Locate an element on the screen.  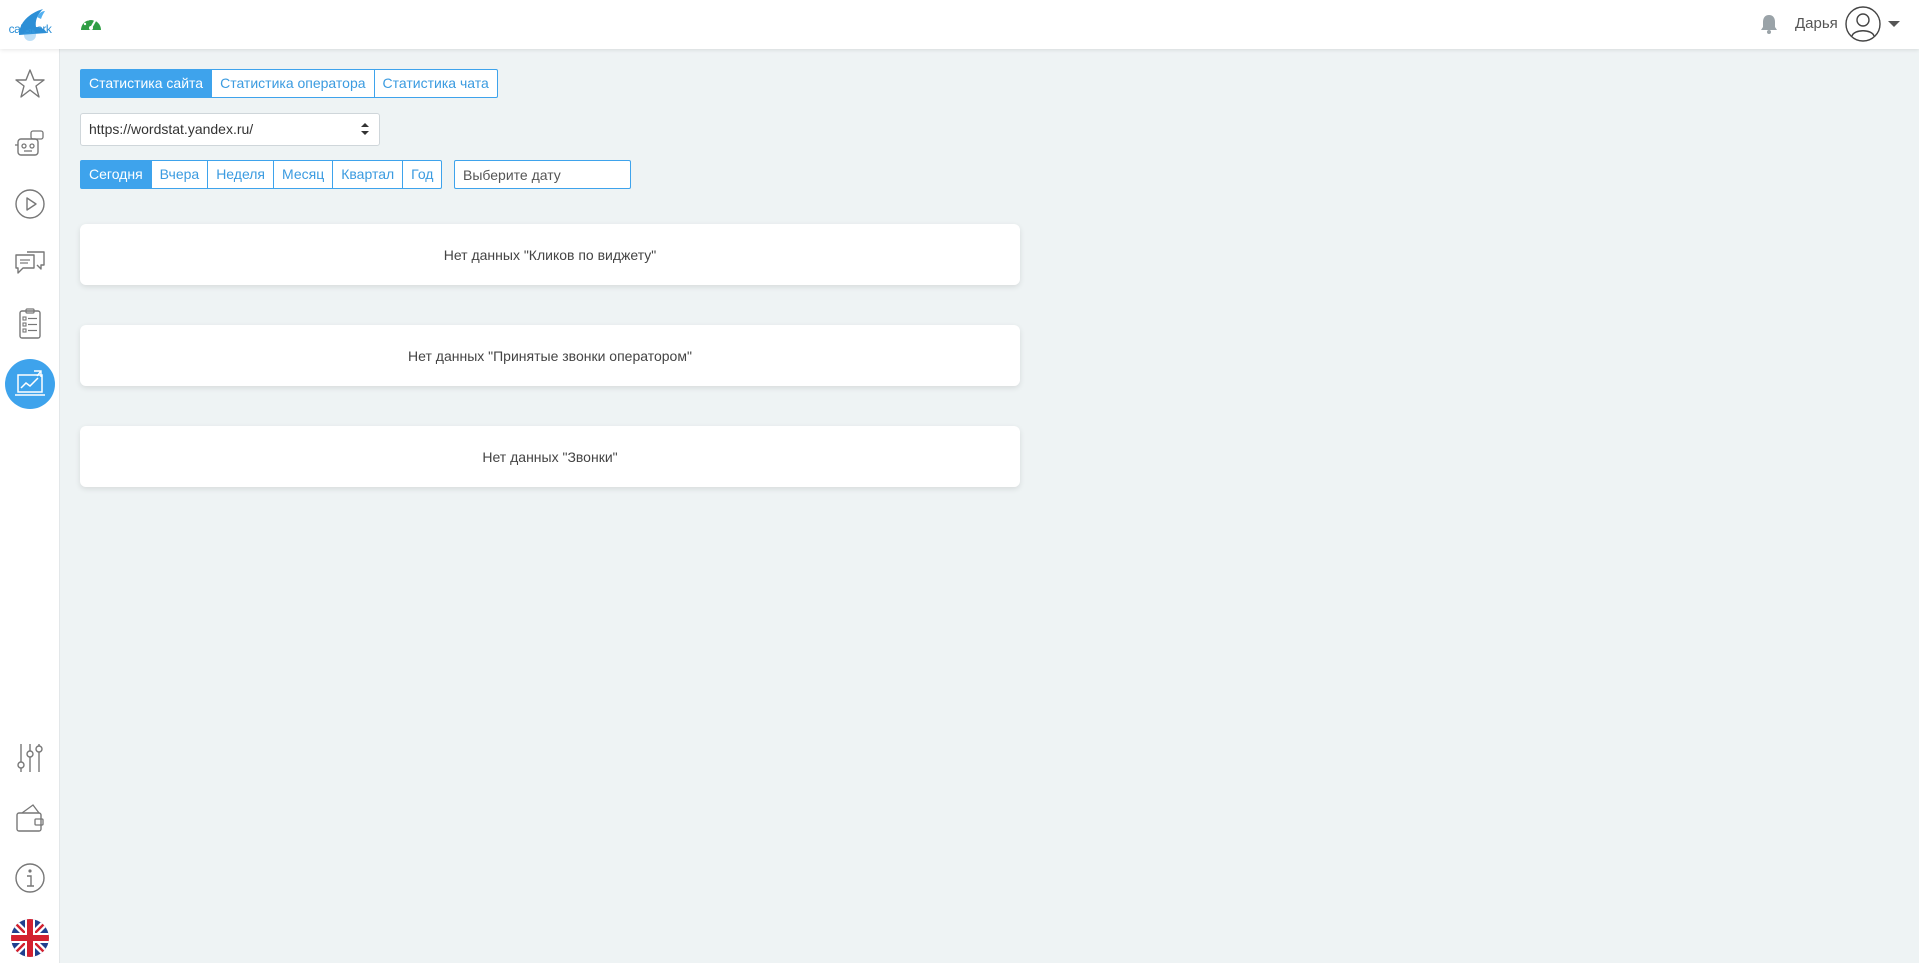
tab-operator-stats: Статистика оператора is located at coordinates (293, 83).